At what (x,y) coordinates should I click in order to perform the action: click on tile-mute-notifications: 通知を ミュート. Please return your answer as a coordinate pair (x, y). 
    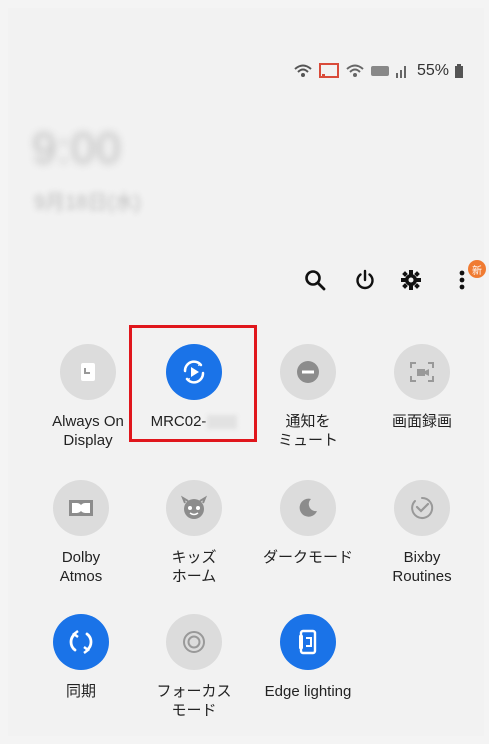
    Looking at the image, I should click on (308, 397).